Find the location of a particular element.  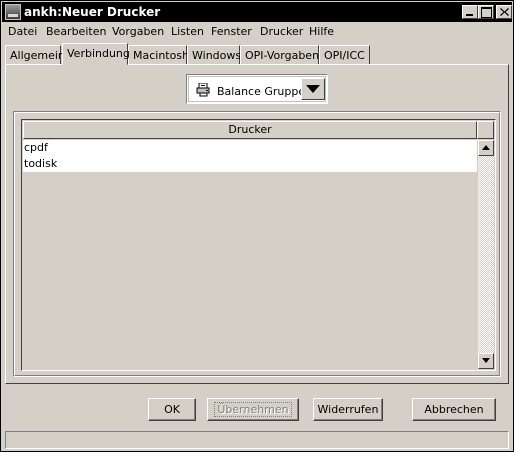

close-button is located at coordinates (504, 12).